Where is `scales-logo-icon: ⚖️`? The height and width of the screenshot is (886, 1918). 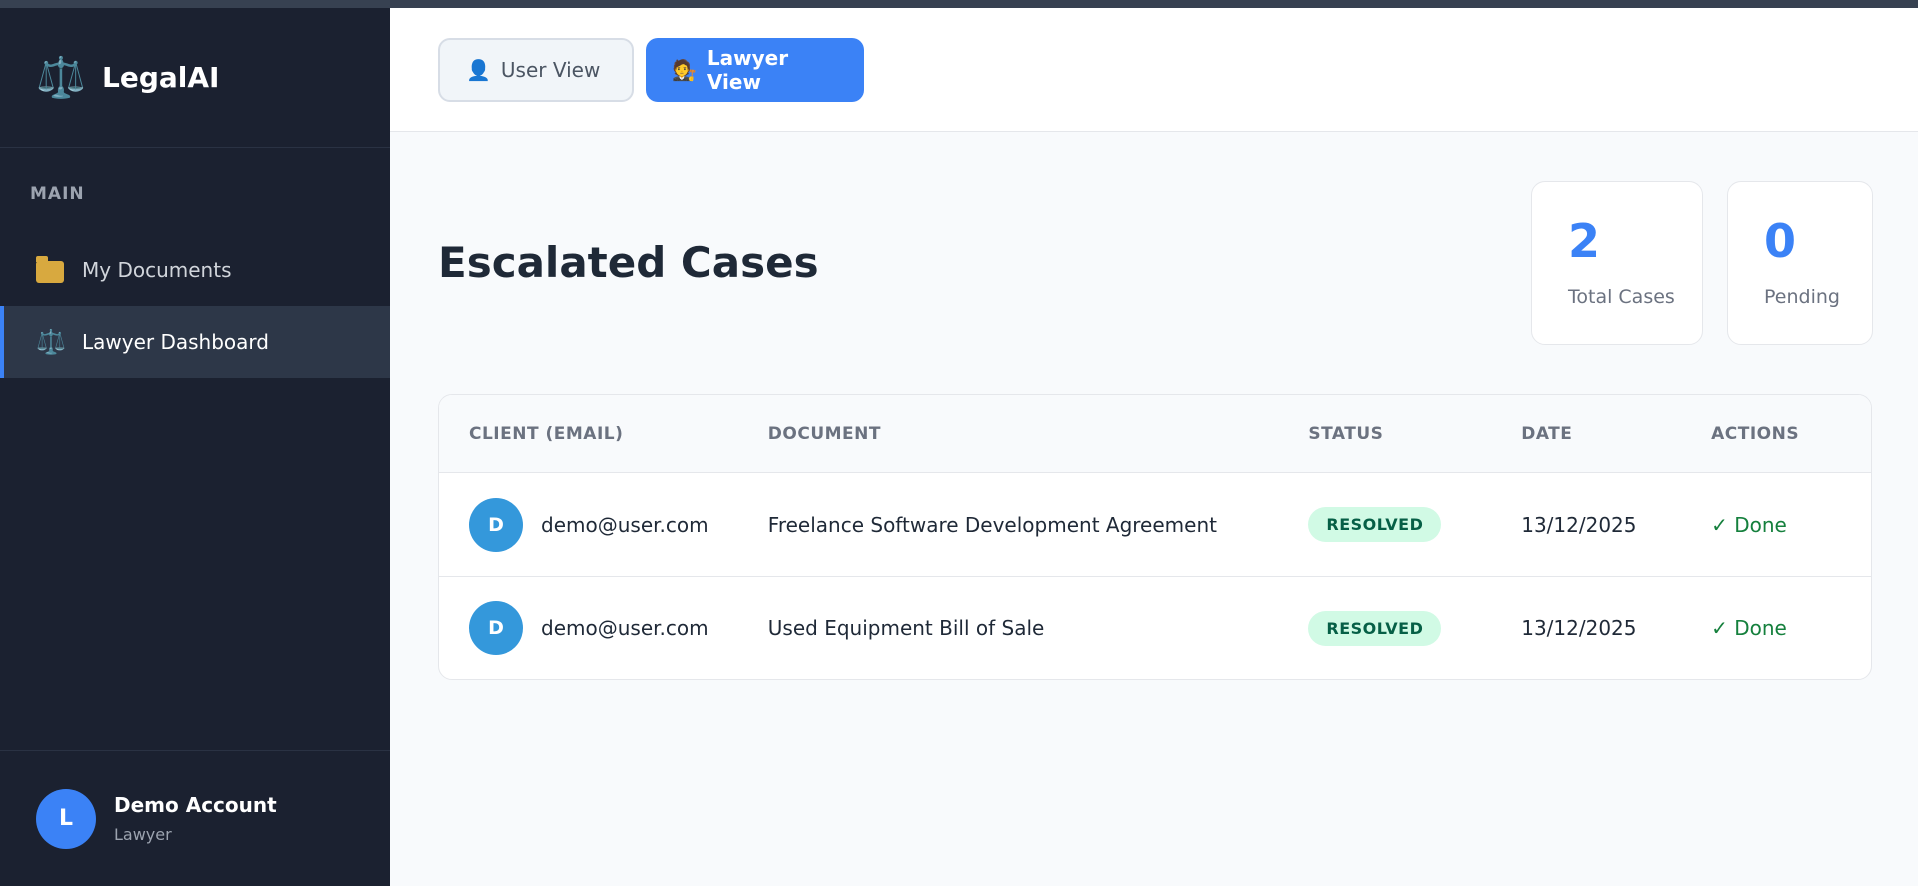 scales-logo-icon: ⚖️ is located at coordinates (61, 77).